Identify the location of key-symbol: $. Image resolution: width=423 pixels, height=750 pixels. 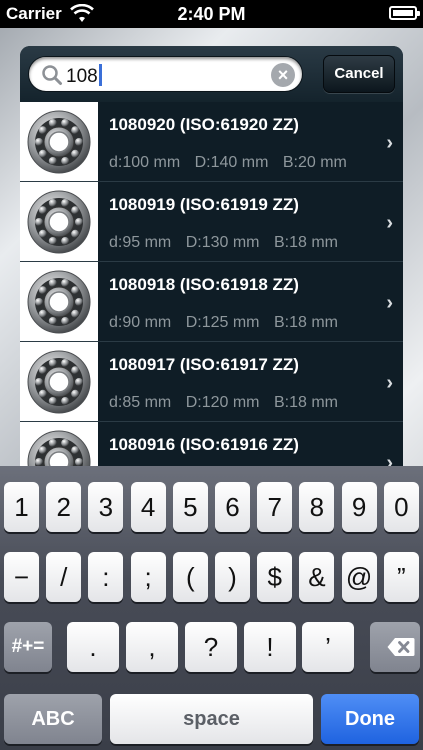
(275, 577).